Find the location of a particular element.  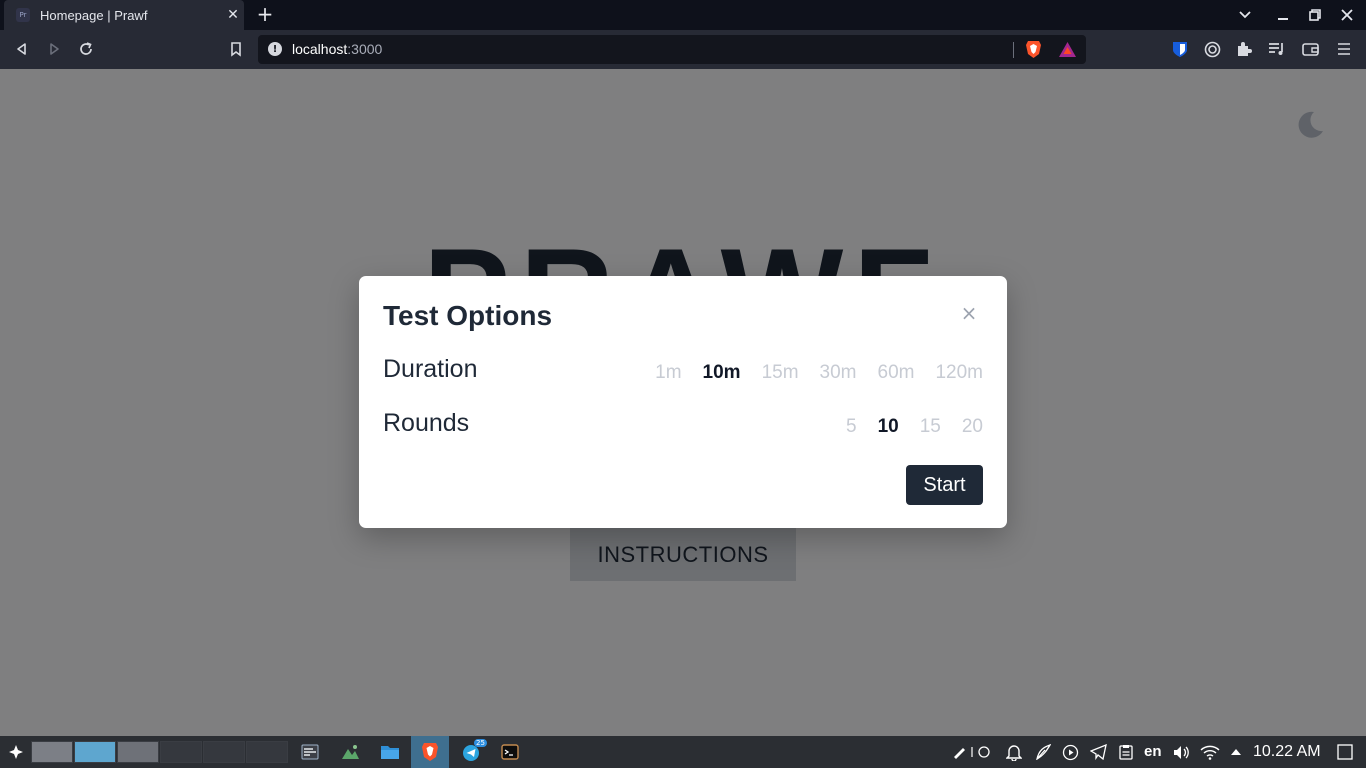

vpn-extension-icon is located at coordinates (1212, 49).